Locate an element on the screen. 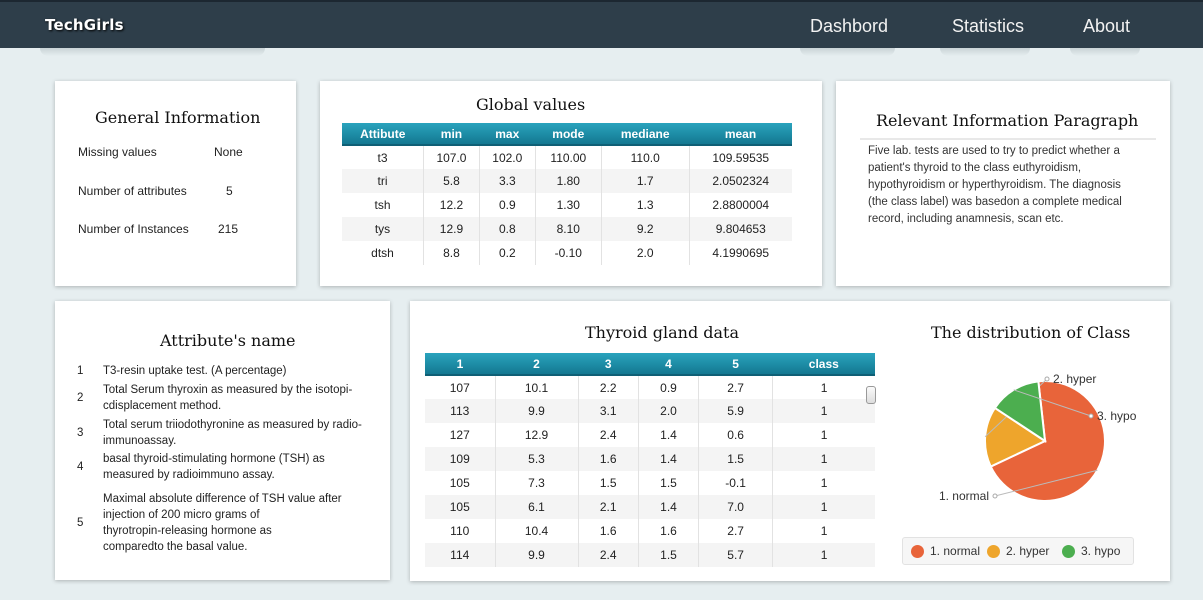  th-header-3: 4 is located at coordinates (668, 364).